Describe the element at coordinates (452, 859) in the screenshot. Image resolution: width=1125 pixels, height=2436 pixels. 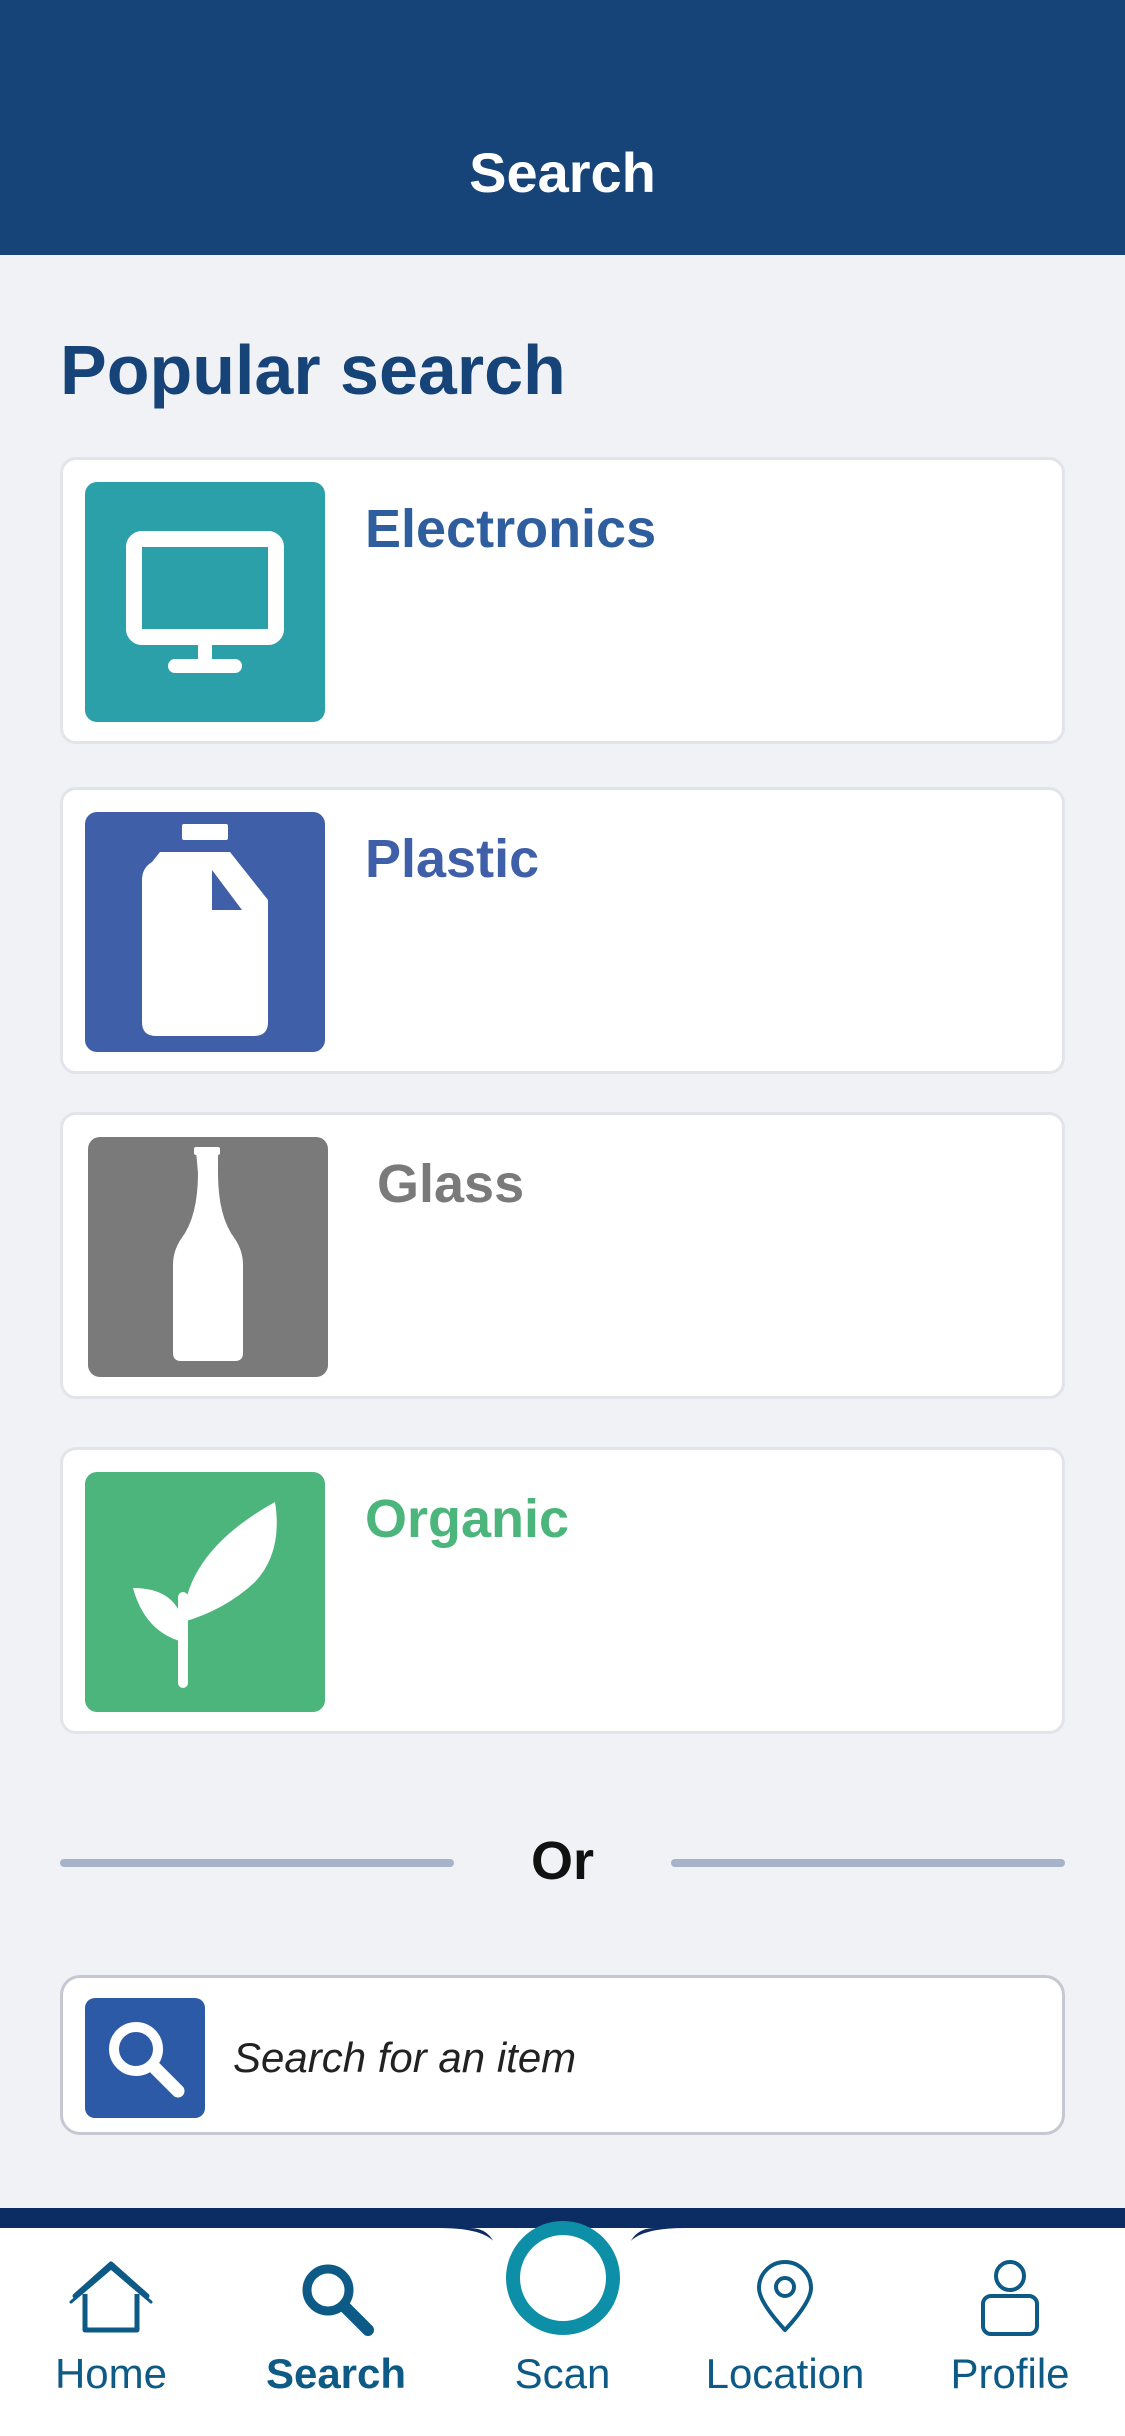
I see `category-label: Plastic` at that location.